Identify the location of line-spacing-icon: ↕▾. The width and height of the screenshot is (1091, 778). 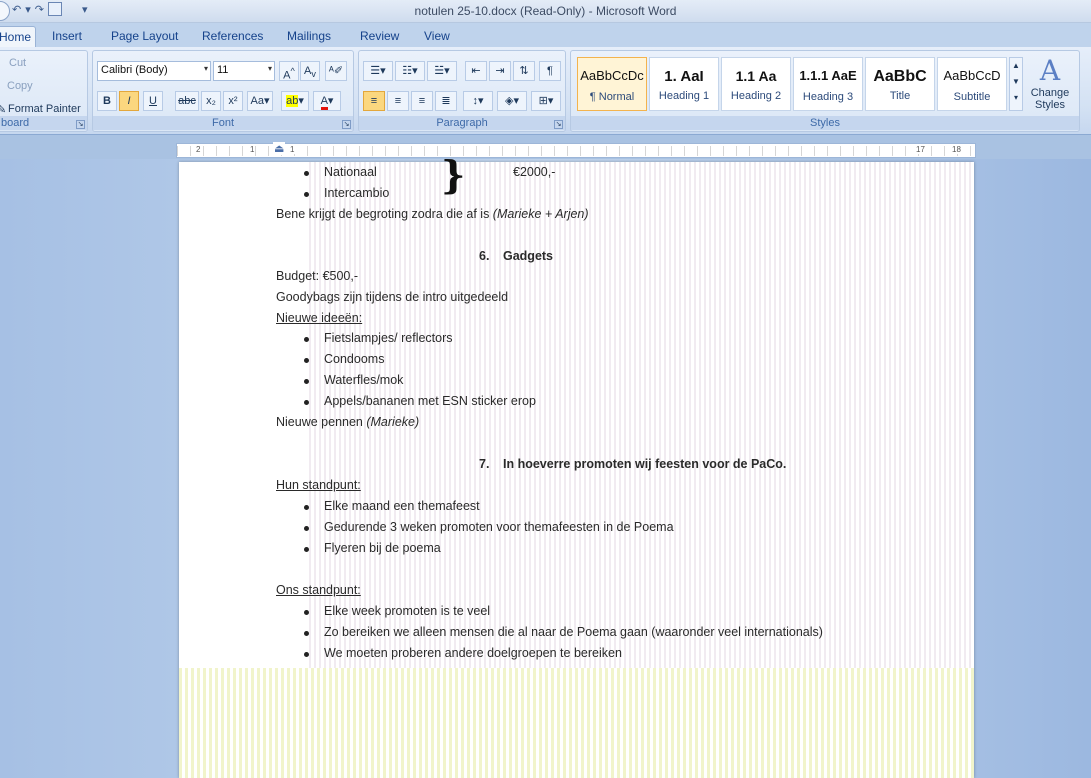
(478, 101).